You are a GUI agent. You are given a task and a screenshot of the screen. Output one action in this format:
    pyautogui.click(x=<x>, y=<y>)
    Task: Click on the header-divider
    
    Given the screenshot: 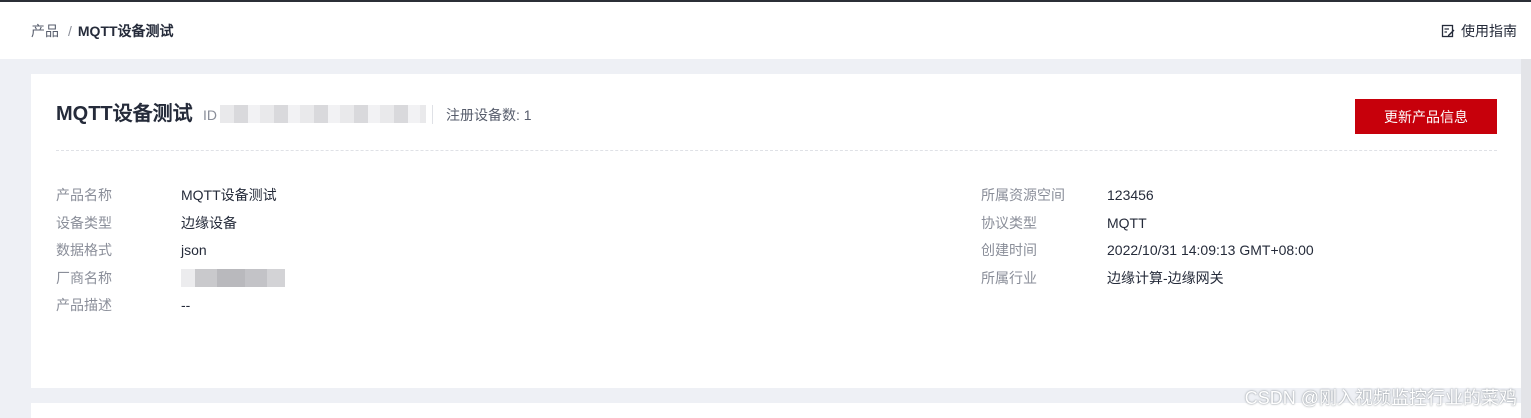 What is the action you would take?
    pyautogui.click(x=432, y=114)
    